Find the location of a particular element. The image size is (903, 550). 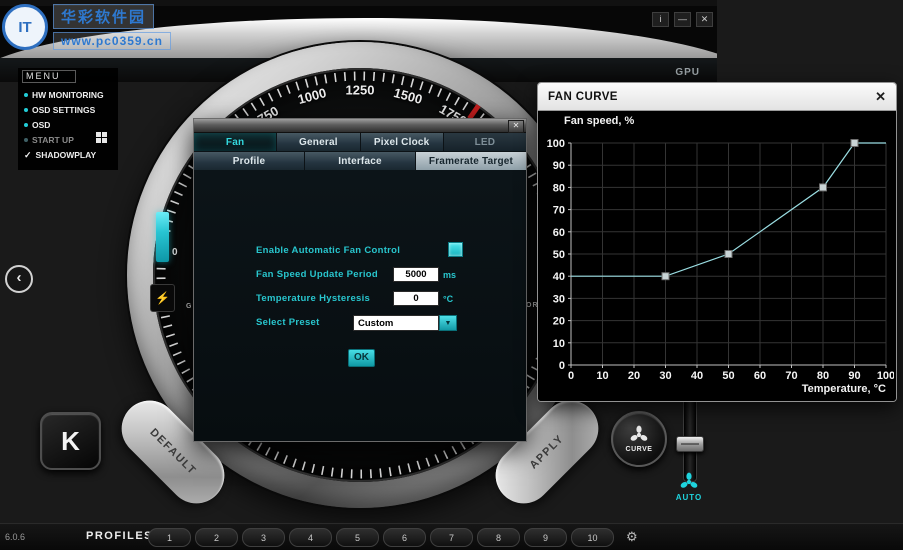

tab-fan: Fan is located at coordinates (236, 142).